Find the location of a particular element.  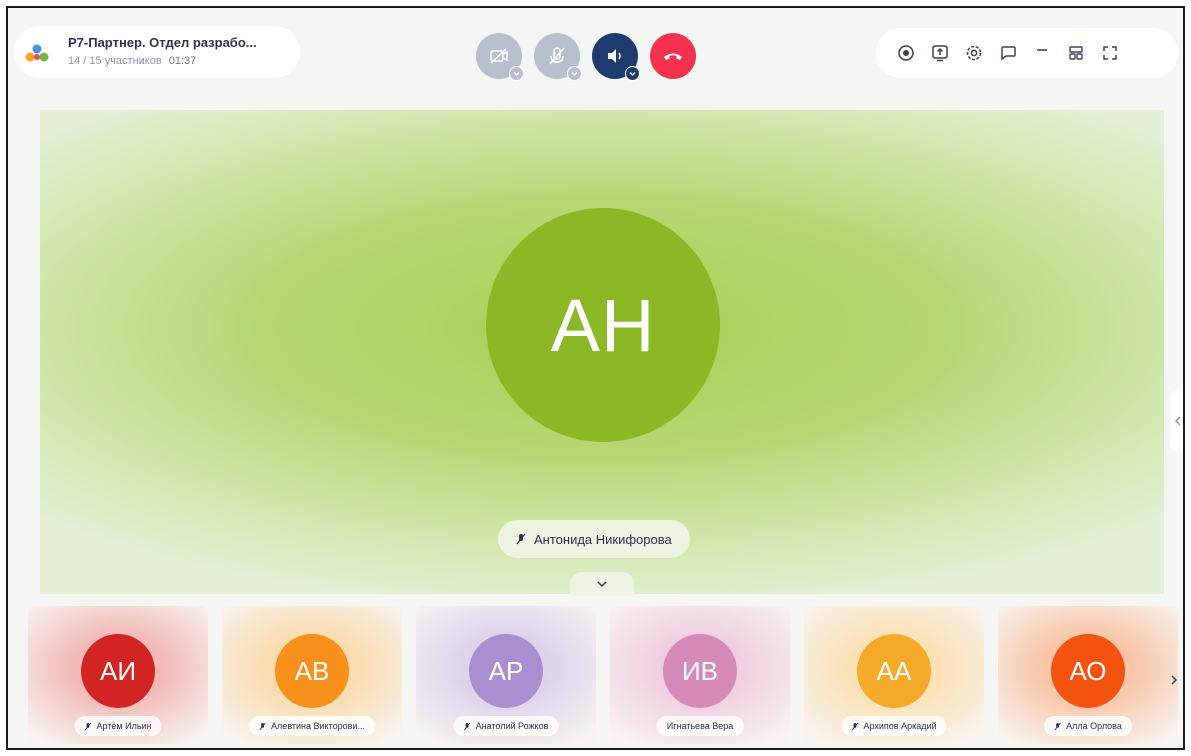

settings-icon is located at coordinates (974, 53).